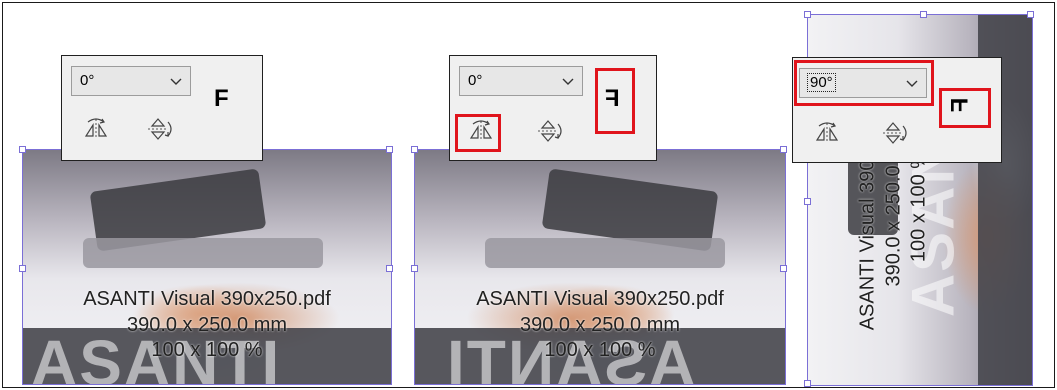 The image size is (1057, 390). Describe the element at coordinates (221, 98) in the screenshot. I see `preview-letter: F` at that location.